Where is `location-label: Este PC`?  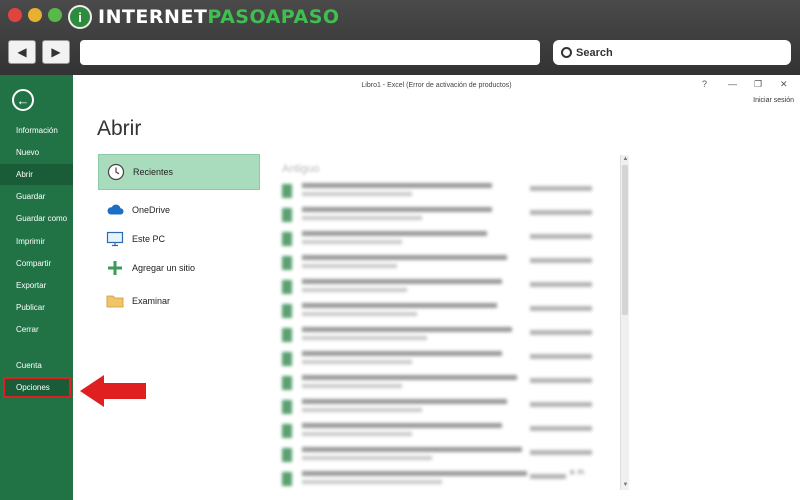 location-label: Este PC is located at coordinates (149, 238).